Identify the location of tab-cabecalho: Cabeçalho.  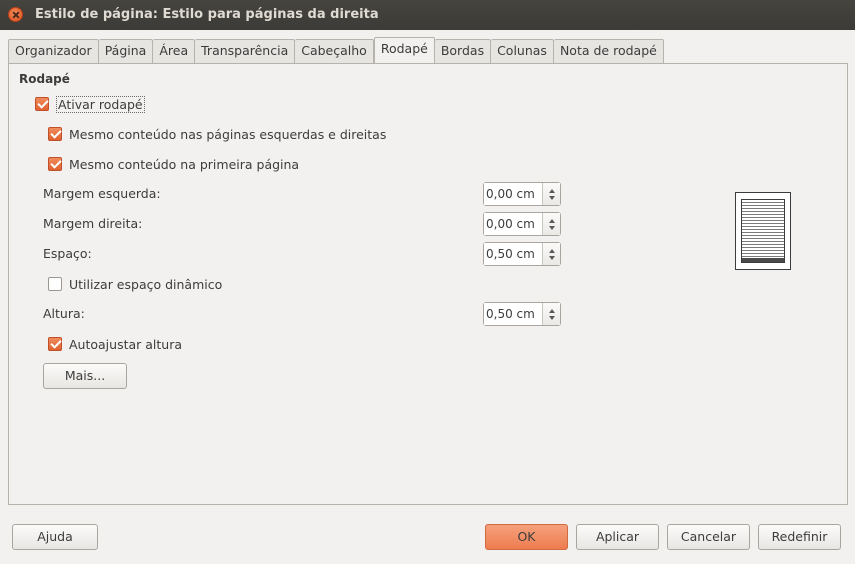
(334, 51).